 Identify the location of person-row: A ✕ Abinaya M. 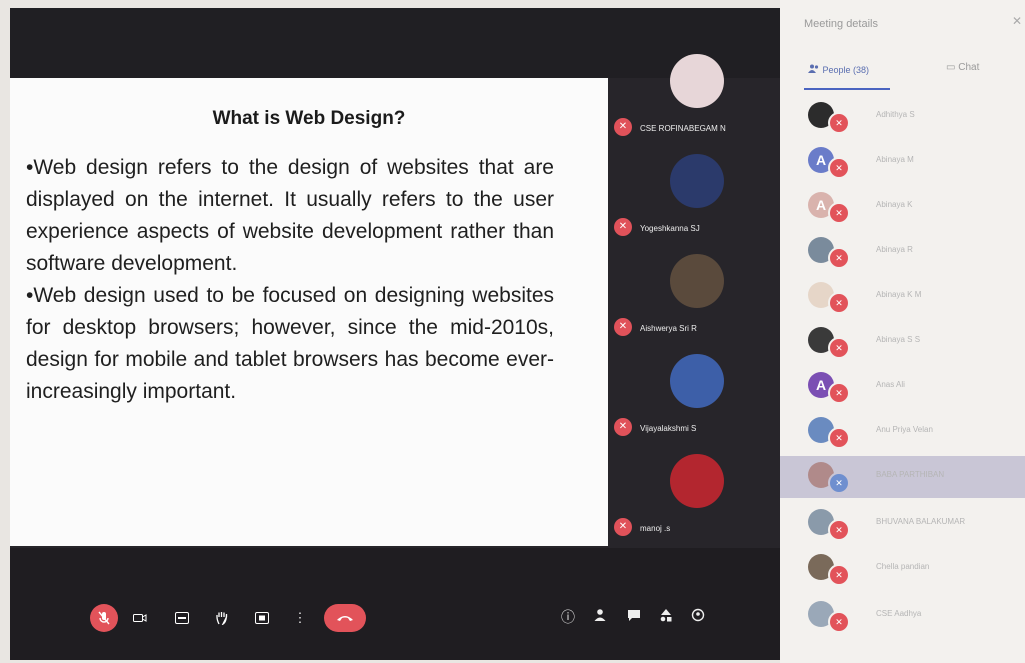
(902, 162).